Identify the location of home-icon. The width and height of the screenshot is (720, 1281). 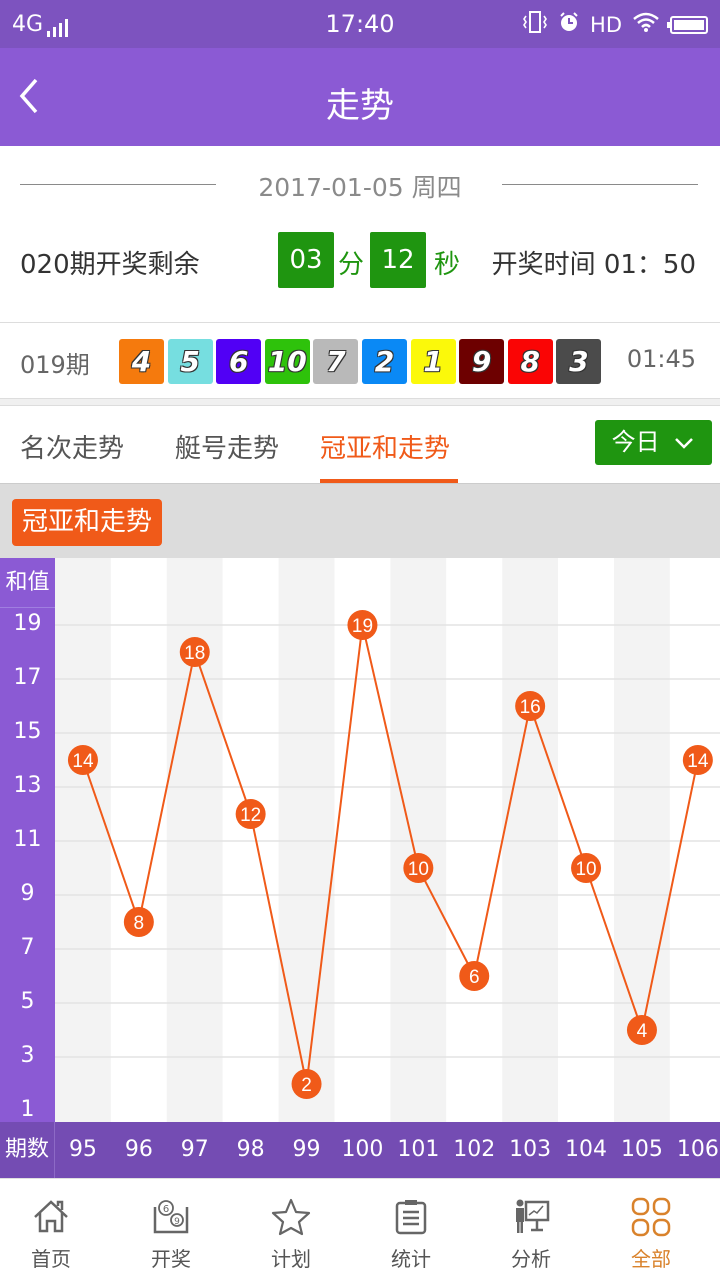
(51, 1216).